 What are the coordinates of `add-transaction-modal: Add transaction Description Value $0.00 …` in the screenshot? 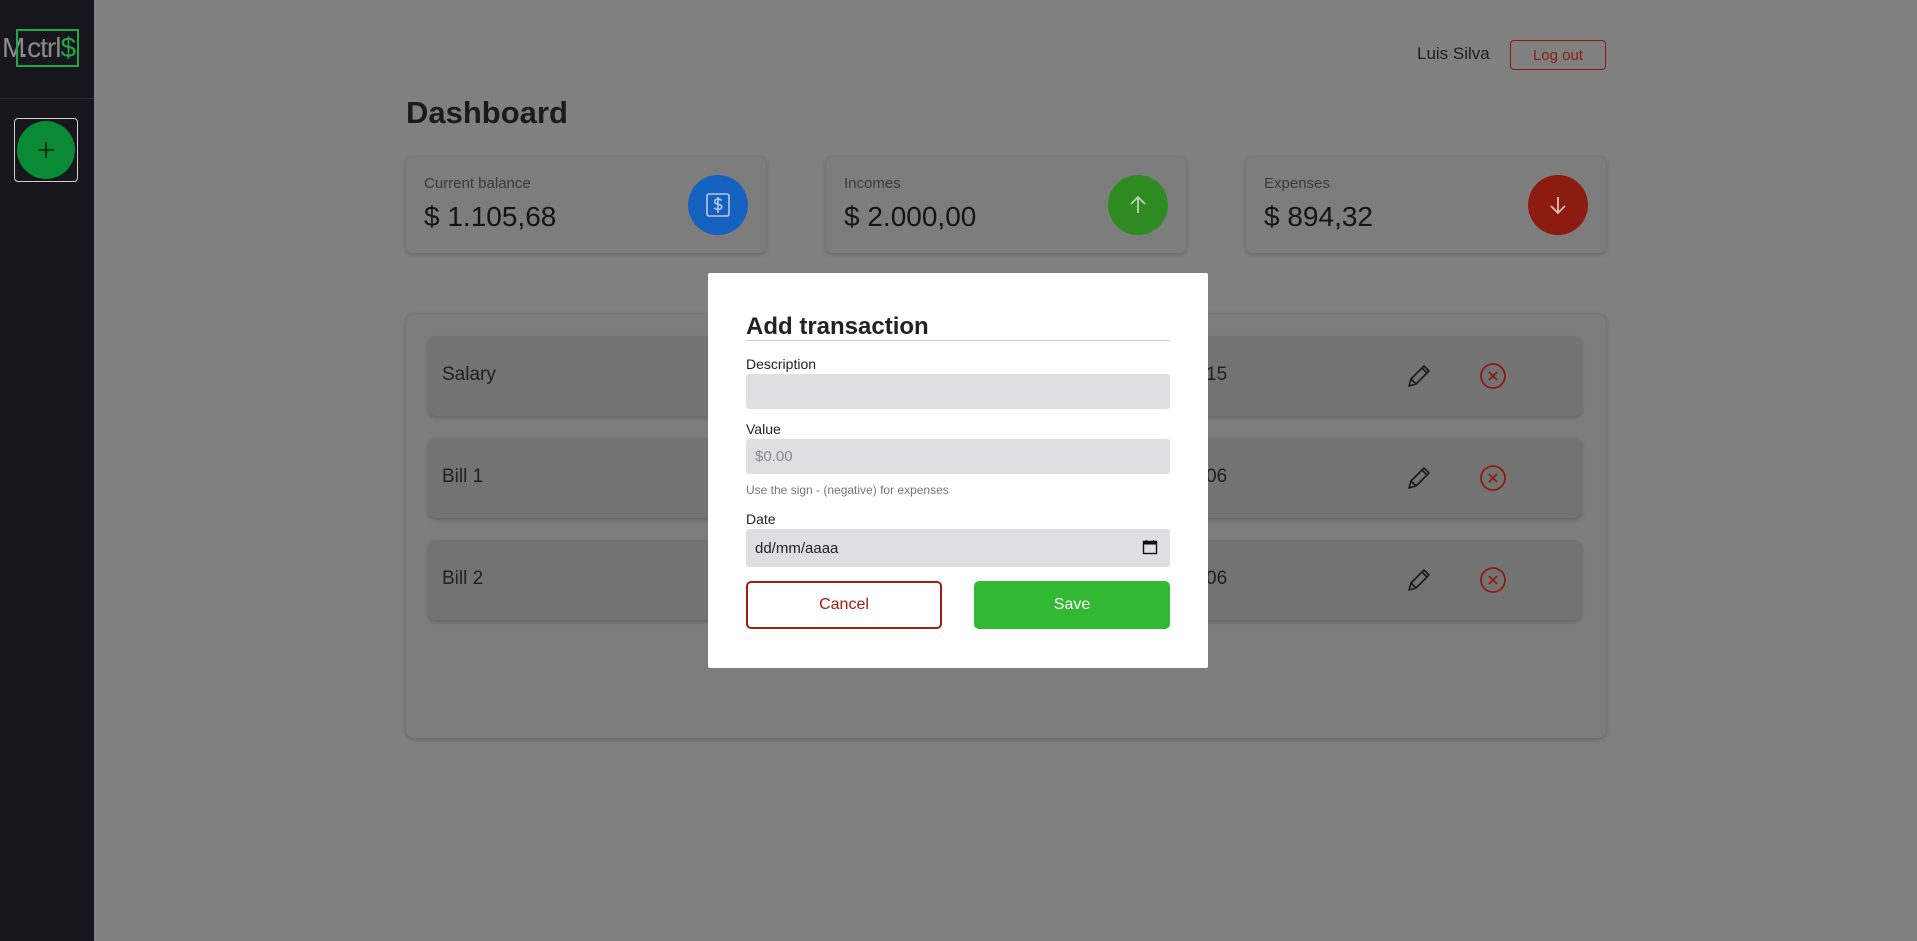 It's located at (958, 470).